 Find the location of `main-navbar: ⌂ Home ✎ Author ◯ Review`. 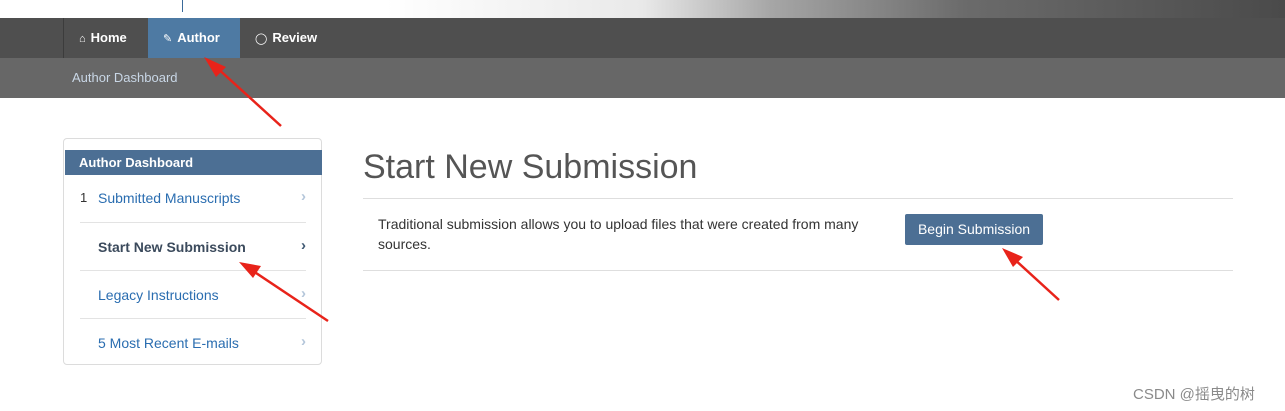

main-navbar: ⌂ Home ✎ Author ◯ Review is located at coordinates (642, 38).